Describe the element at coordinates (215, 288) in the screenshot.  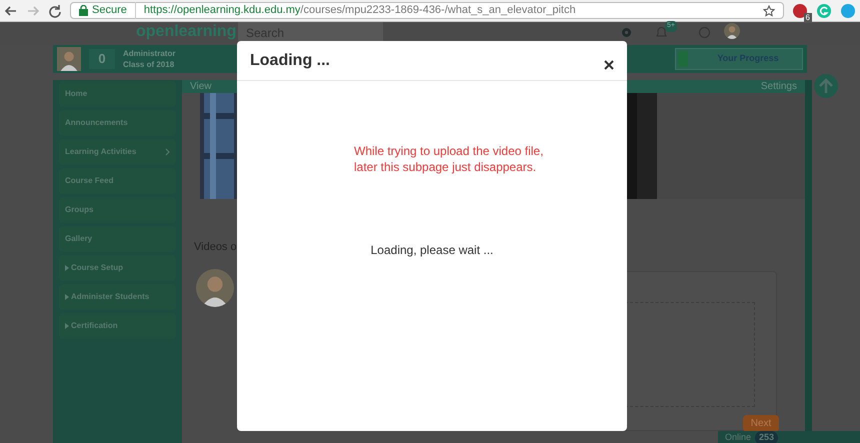
I see `commenter-avatar` at that location.